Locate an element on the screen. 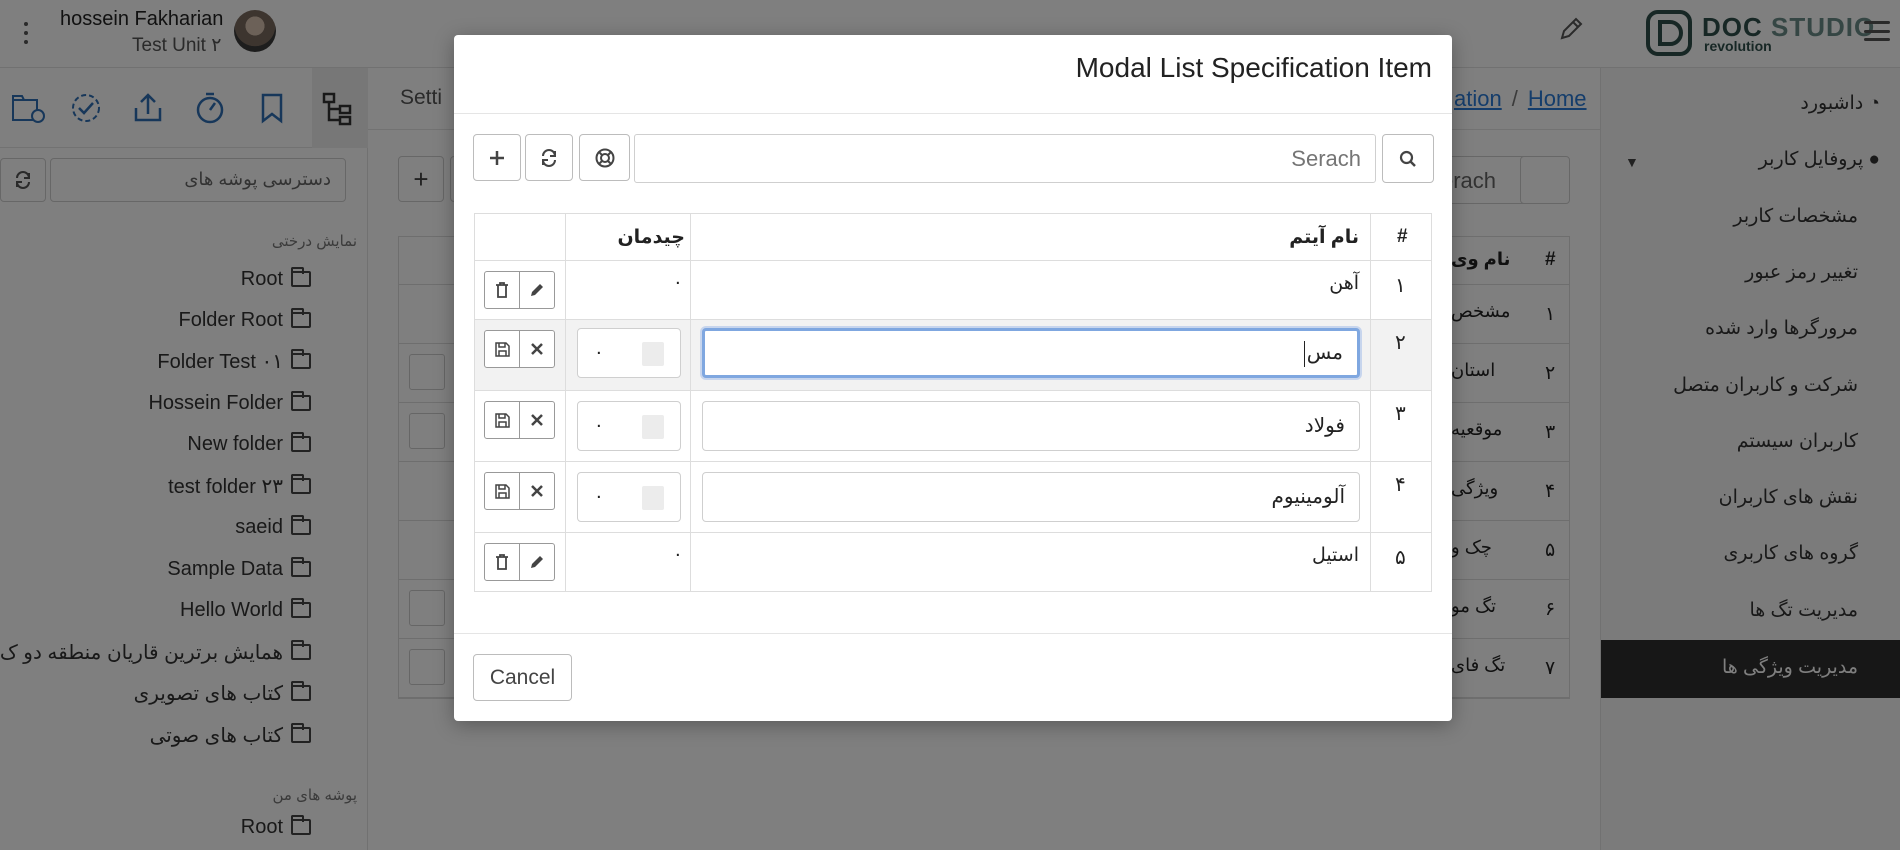 The image size is (1900, 850). table-row: ۱ آهن ۰ is located at coordinates (953, 290).